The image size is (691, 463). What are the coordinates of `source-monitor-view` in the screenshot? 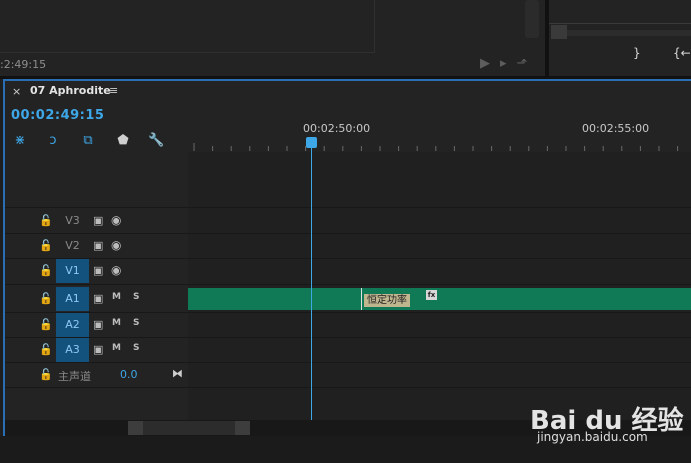 It's located at (187, 26).